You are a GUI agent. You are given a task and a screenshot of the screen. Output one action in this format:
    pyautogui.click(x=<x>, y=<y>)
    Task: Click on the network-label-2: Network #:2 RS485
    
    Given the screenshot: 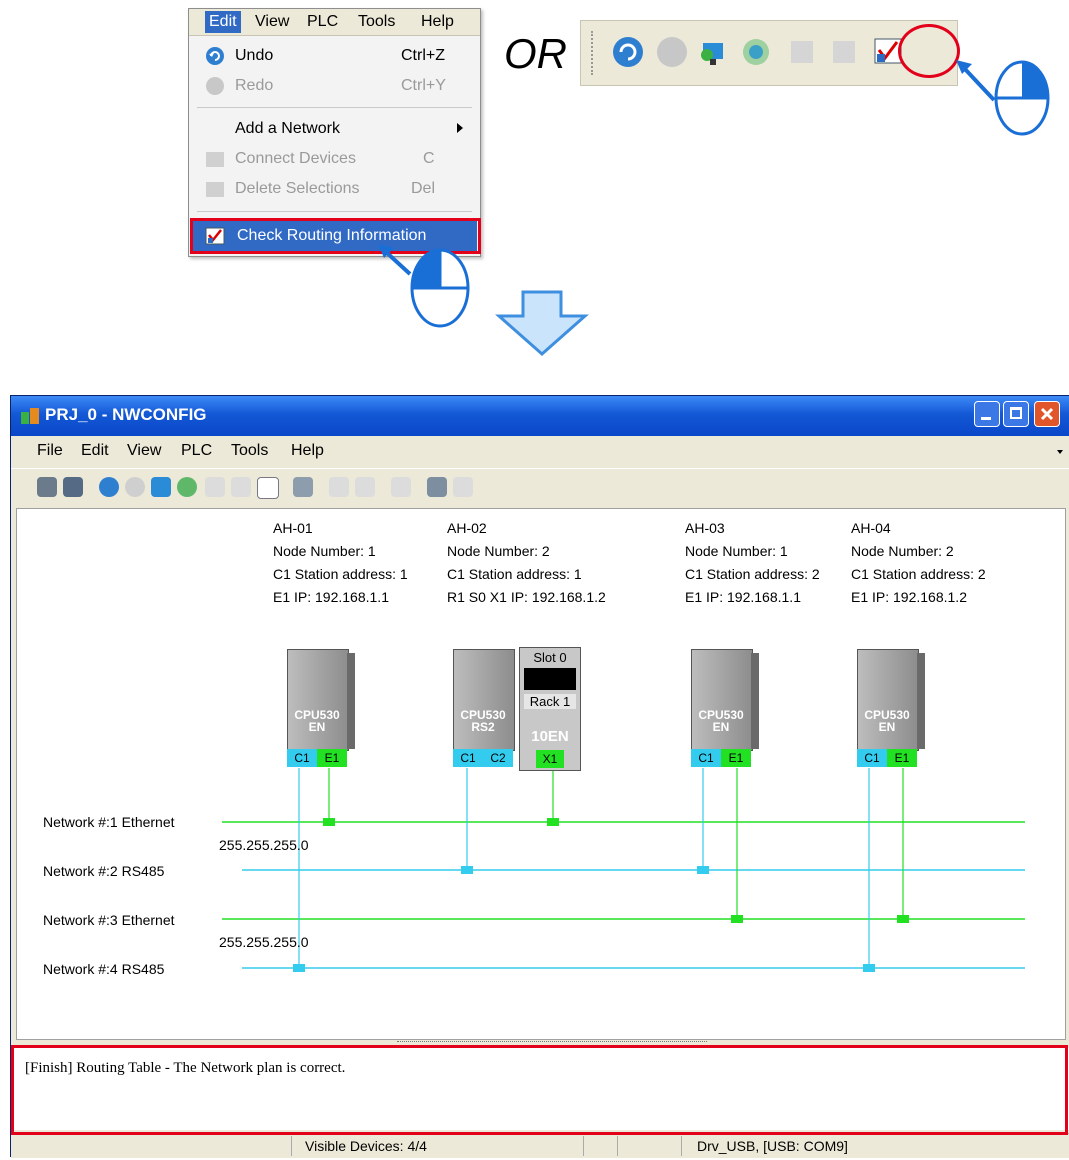 What is the action you would take?
    pyautogui.click(x=103, y=871)
    